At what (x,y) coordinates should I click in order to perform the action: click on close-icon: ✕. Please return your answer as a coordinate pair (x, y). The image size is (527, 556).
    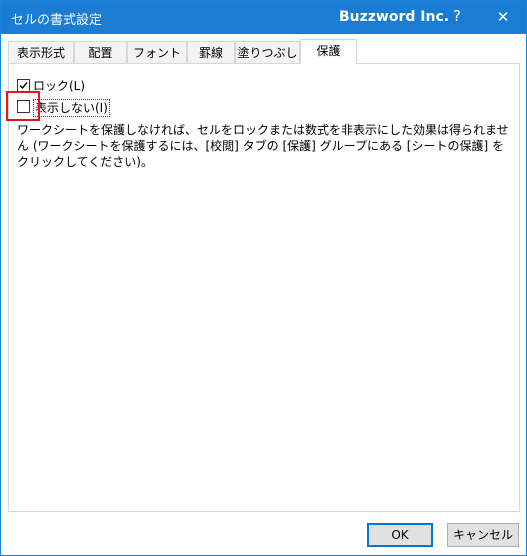
    Looking at the image, I should click on (503, 17).